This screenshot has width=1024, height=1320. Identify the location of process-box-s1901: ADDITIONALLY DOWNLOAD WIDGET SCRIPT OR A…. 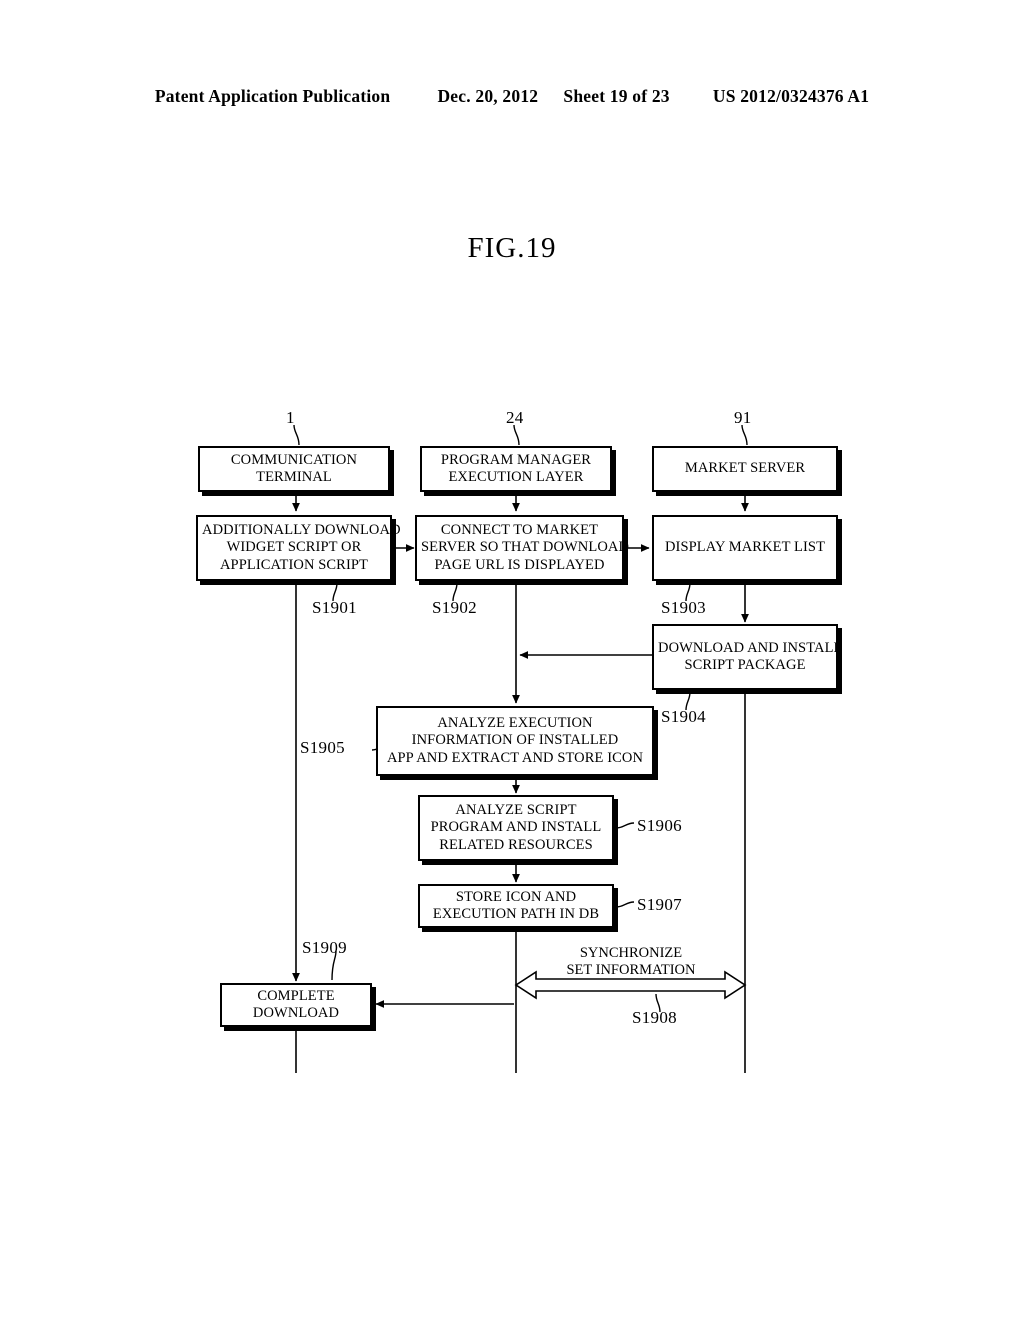
(298, 548).